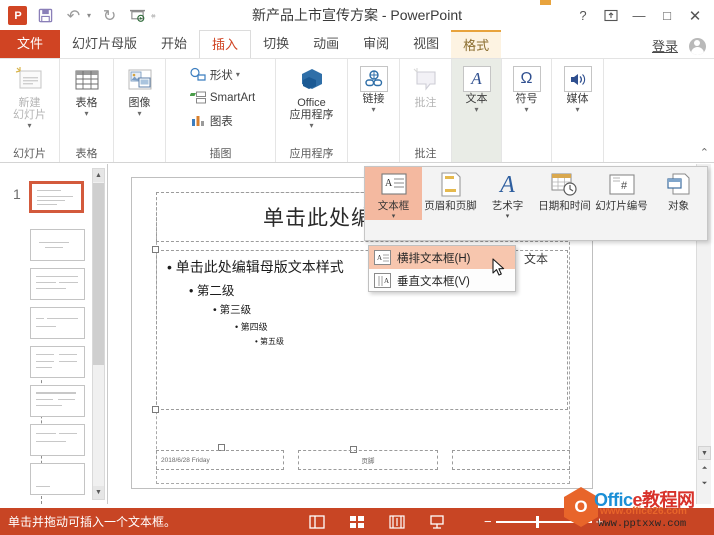  I want to click on media-button: 媒体 ▾, so click(578, 89).